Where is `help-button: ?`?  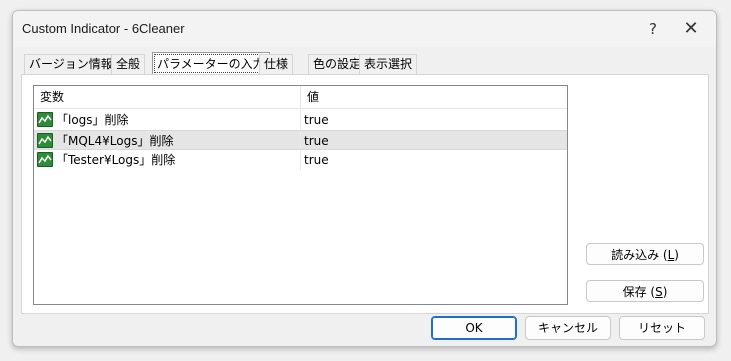
help-button: ? is located at coordinates (653, 29).